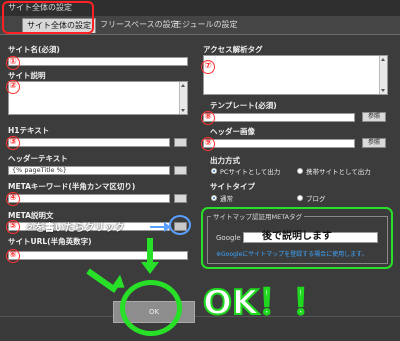  Describe the element at coordinates (279, 143) in the screenshot. I see `header-image-input` at that location.